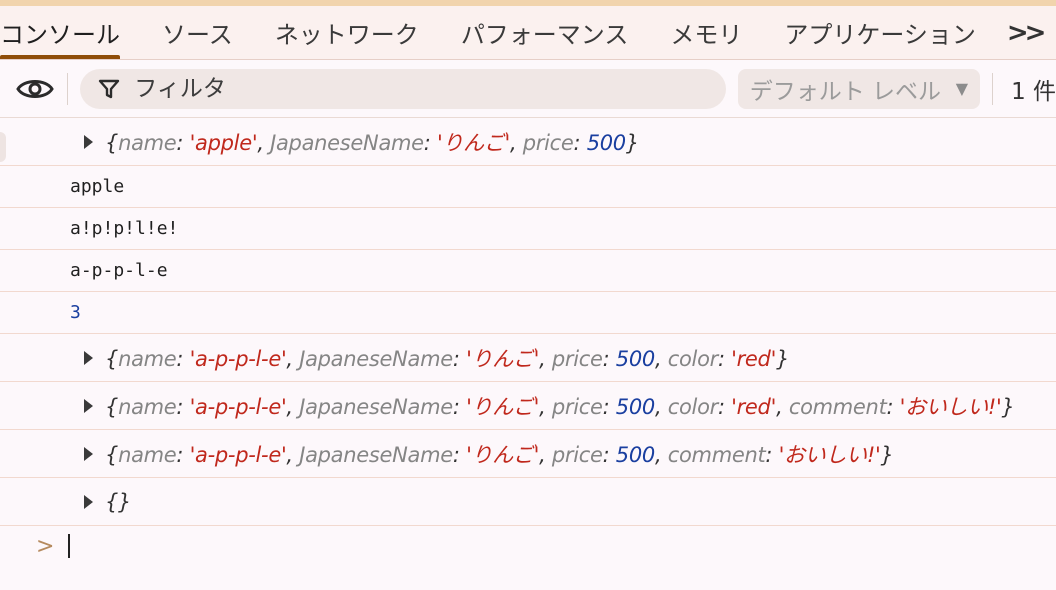 Image resolution: width=1056 pixels, height=590 pixels. I want to click on tab-label: コンソール, so click(60, 35).